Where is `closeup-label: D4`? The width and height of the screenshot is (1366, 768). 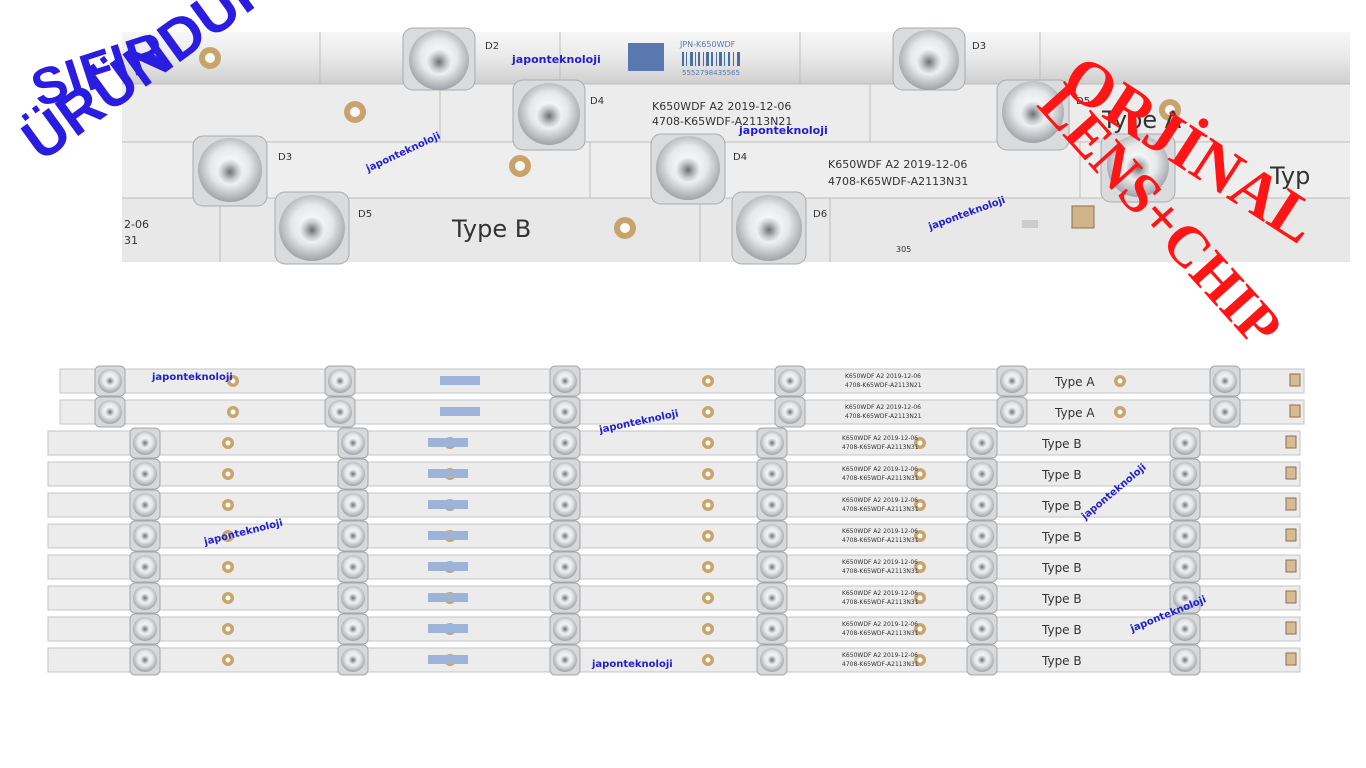
closeup-label: D4 is located at coordinates (740, 157).